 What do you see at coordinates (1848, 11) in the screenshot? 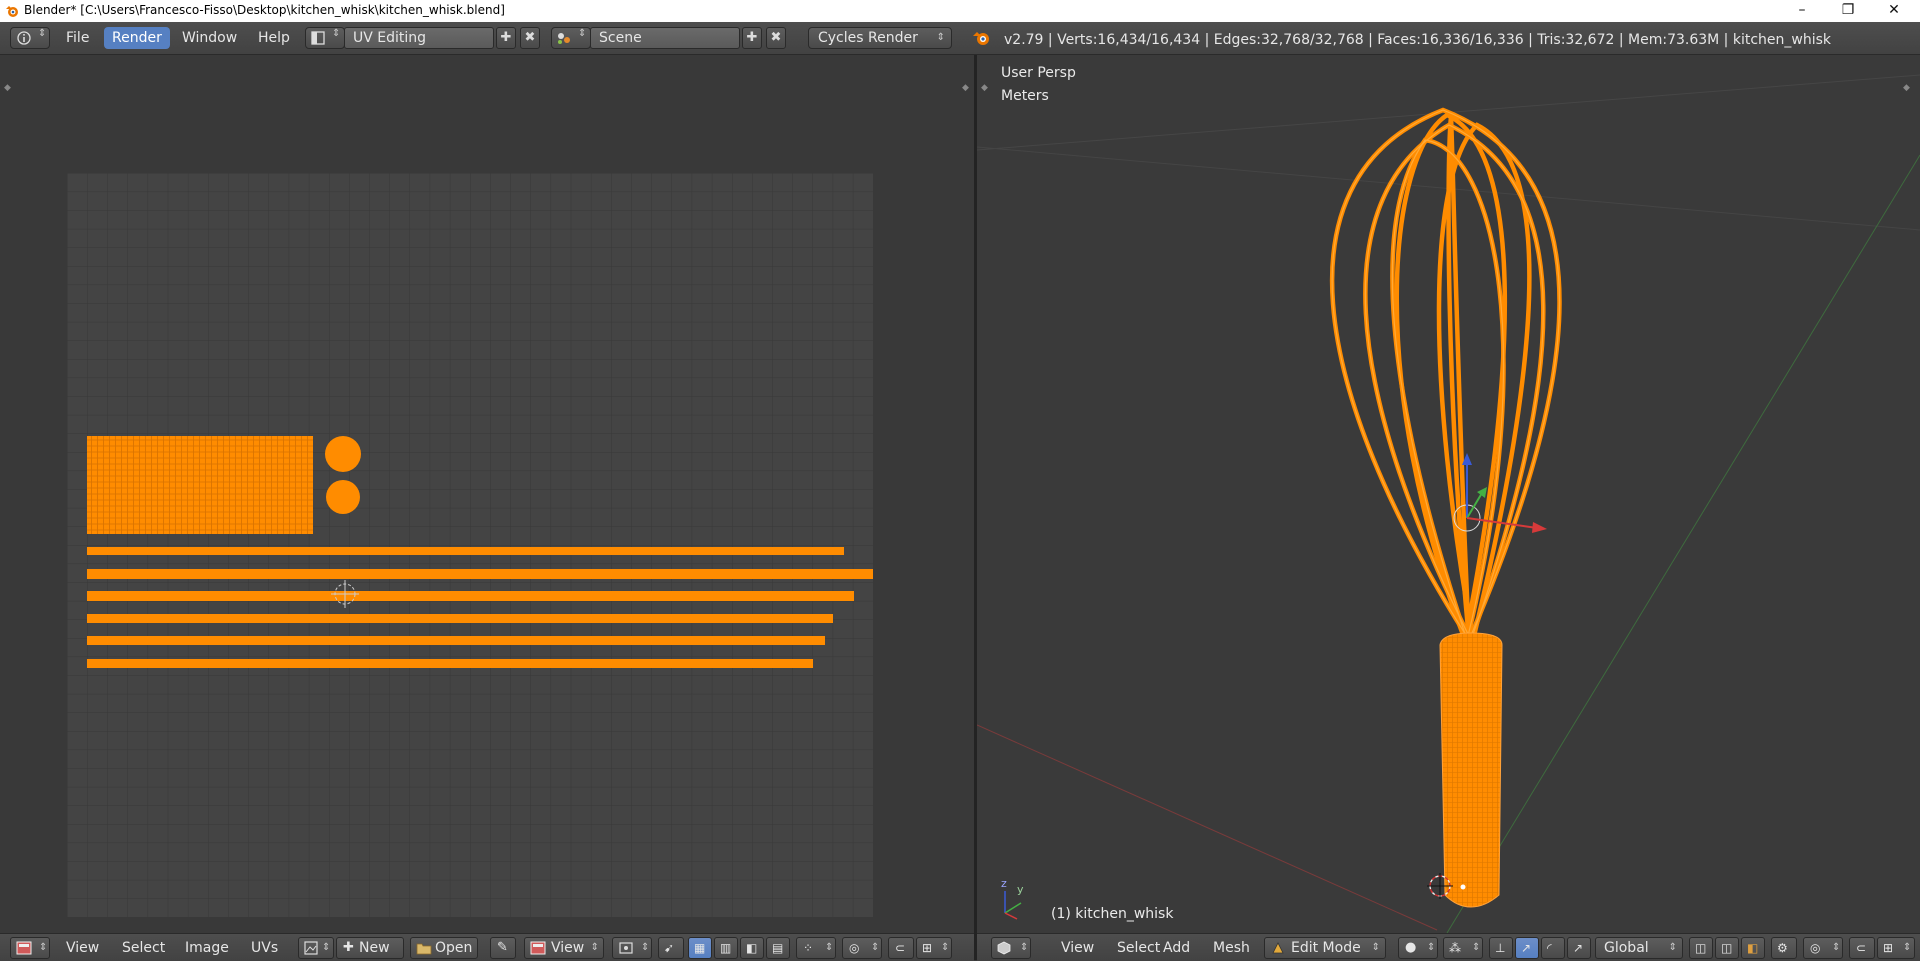
I see `restore-button: ❐` at bounding box center [1848, 11].